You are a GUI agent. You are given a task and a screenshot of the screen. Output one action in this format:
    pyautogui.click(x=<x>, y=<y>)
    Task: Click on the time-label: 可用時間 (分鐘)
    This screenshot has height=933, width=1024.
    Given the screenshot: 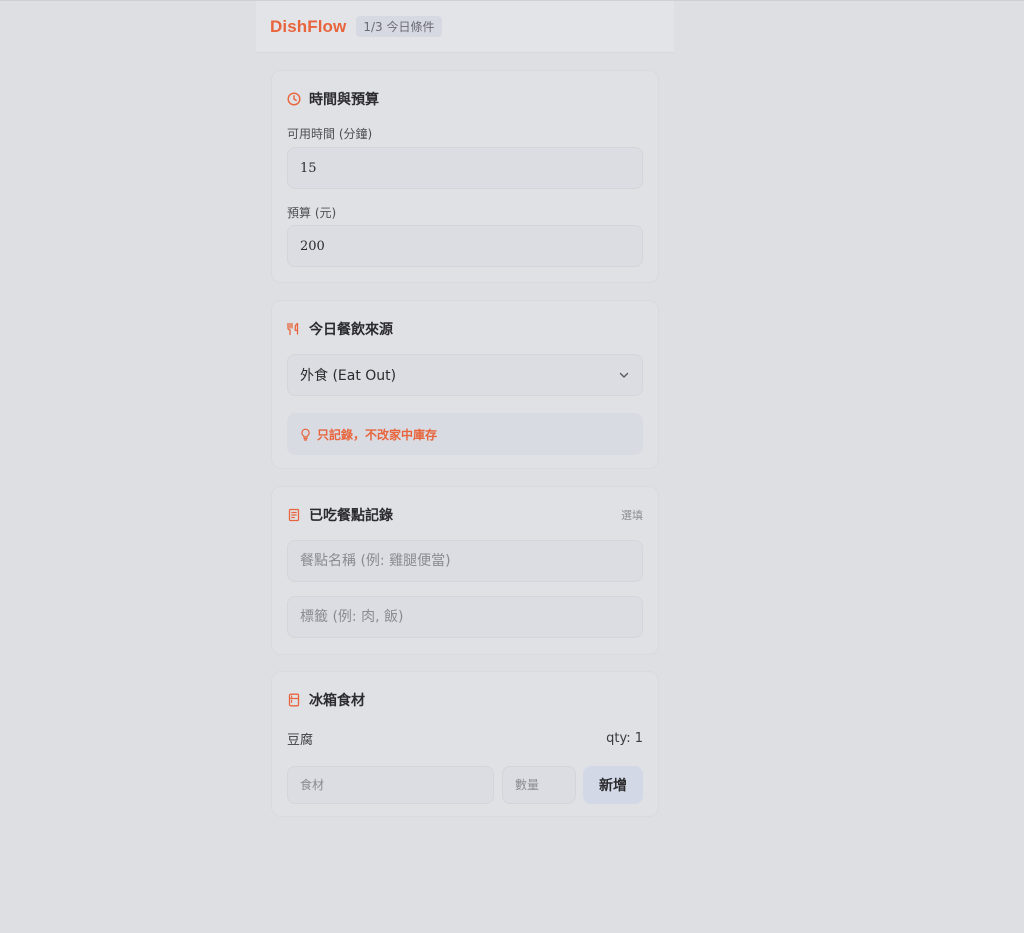 What is the action you would take?
    pyautogui.click(x=330, y=134)
    